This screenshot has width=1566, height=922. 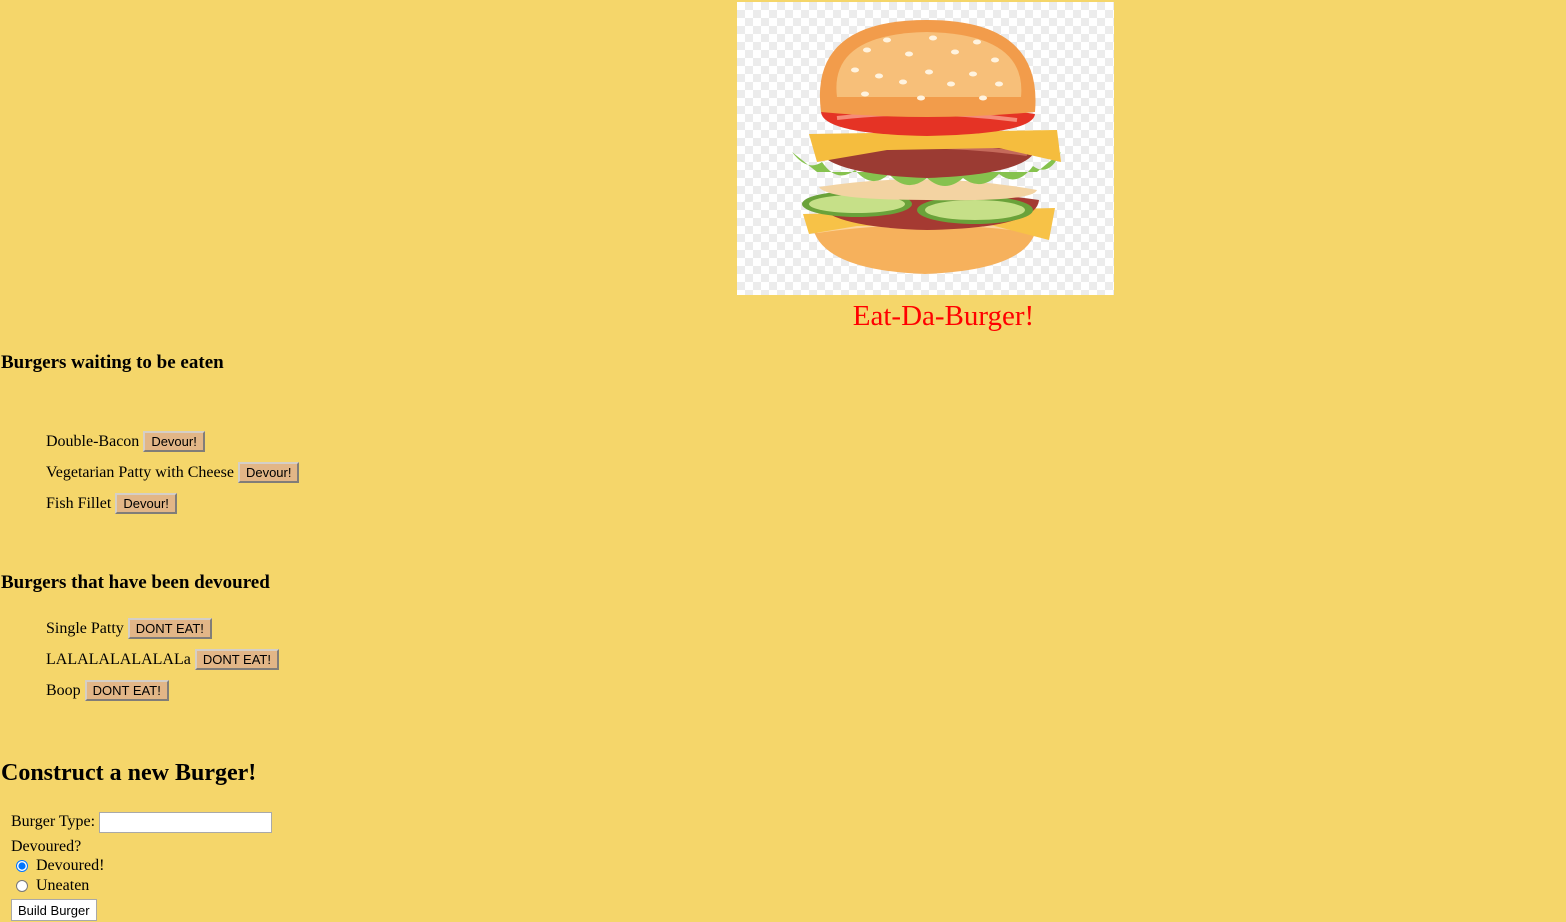 What do you see at coordinates (186, 822) in the screenshot?
I see `burger-type-input` at bounding box center [186, 822].